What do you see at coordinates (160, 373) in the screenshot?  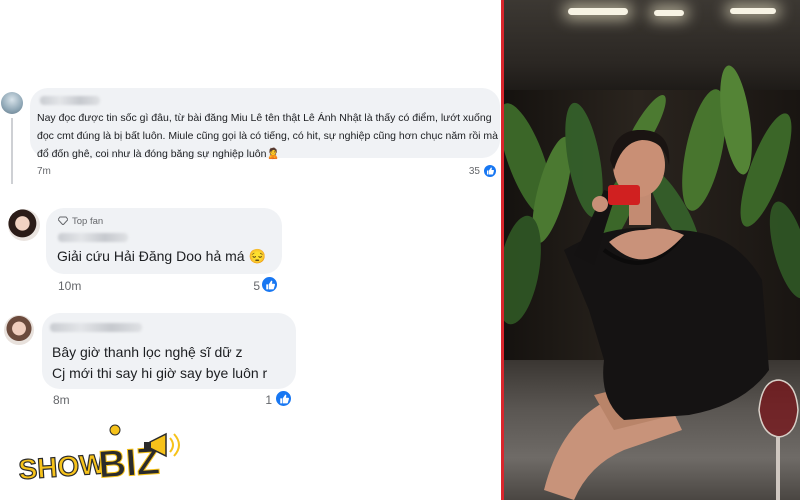 I see `comment-line: Cj mới thi say hi giờ say bye luôn r` at bounding box center [160, 373].